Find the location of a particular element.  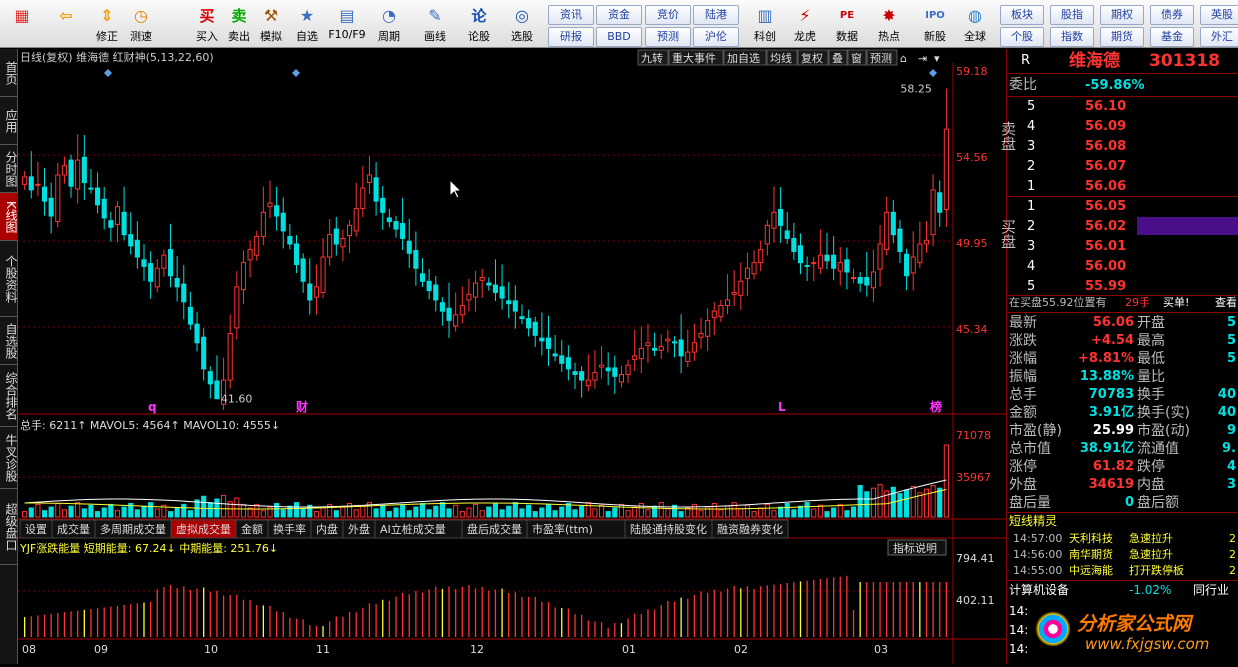

indicator-tab-label: 金额 is located at coordinates (252, 529).